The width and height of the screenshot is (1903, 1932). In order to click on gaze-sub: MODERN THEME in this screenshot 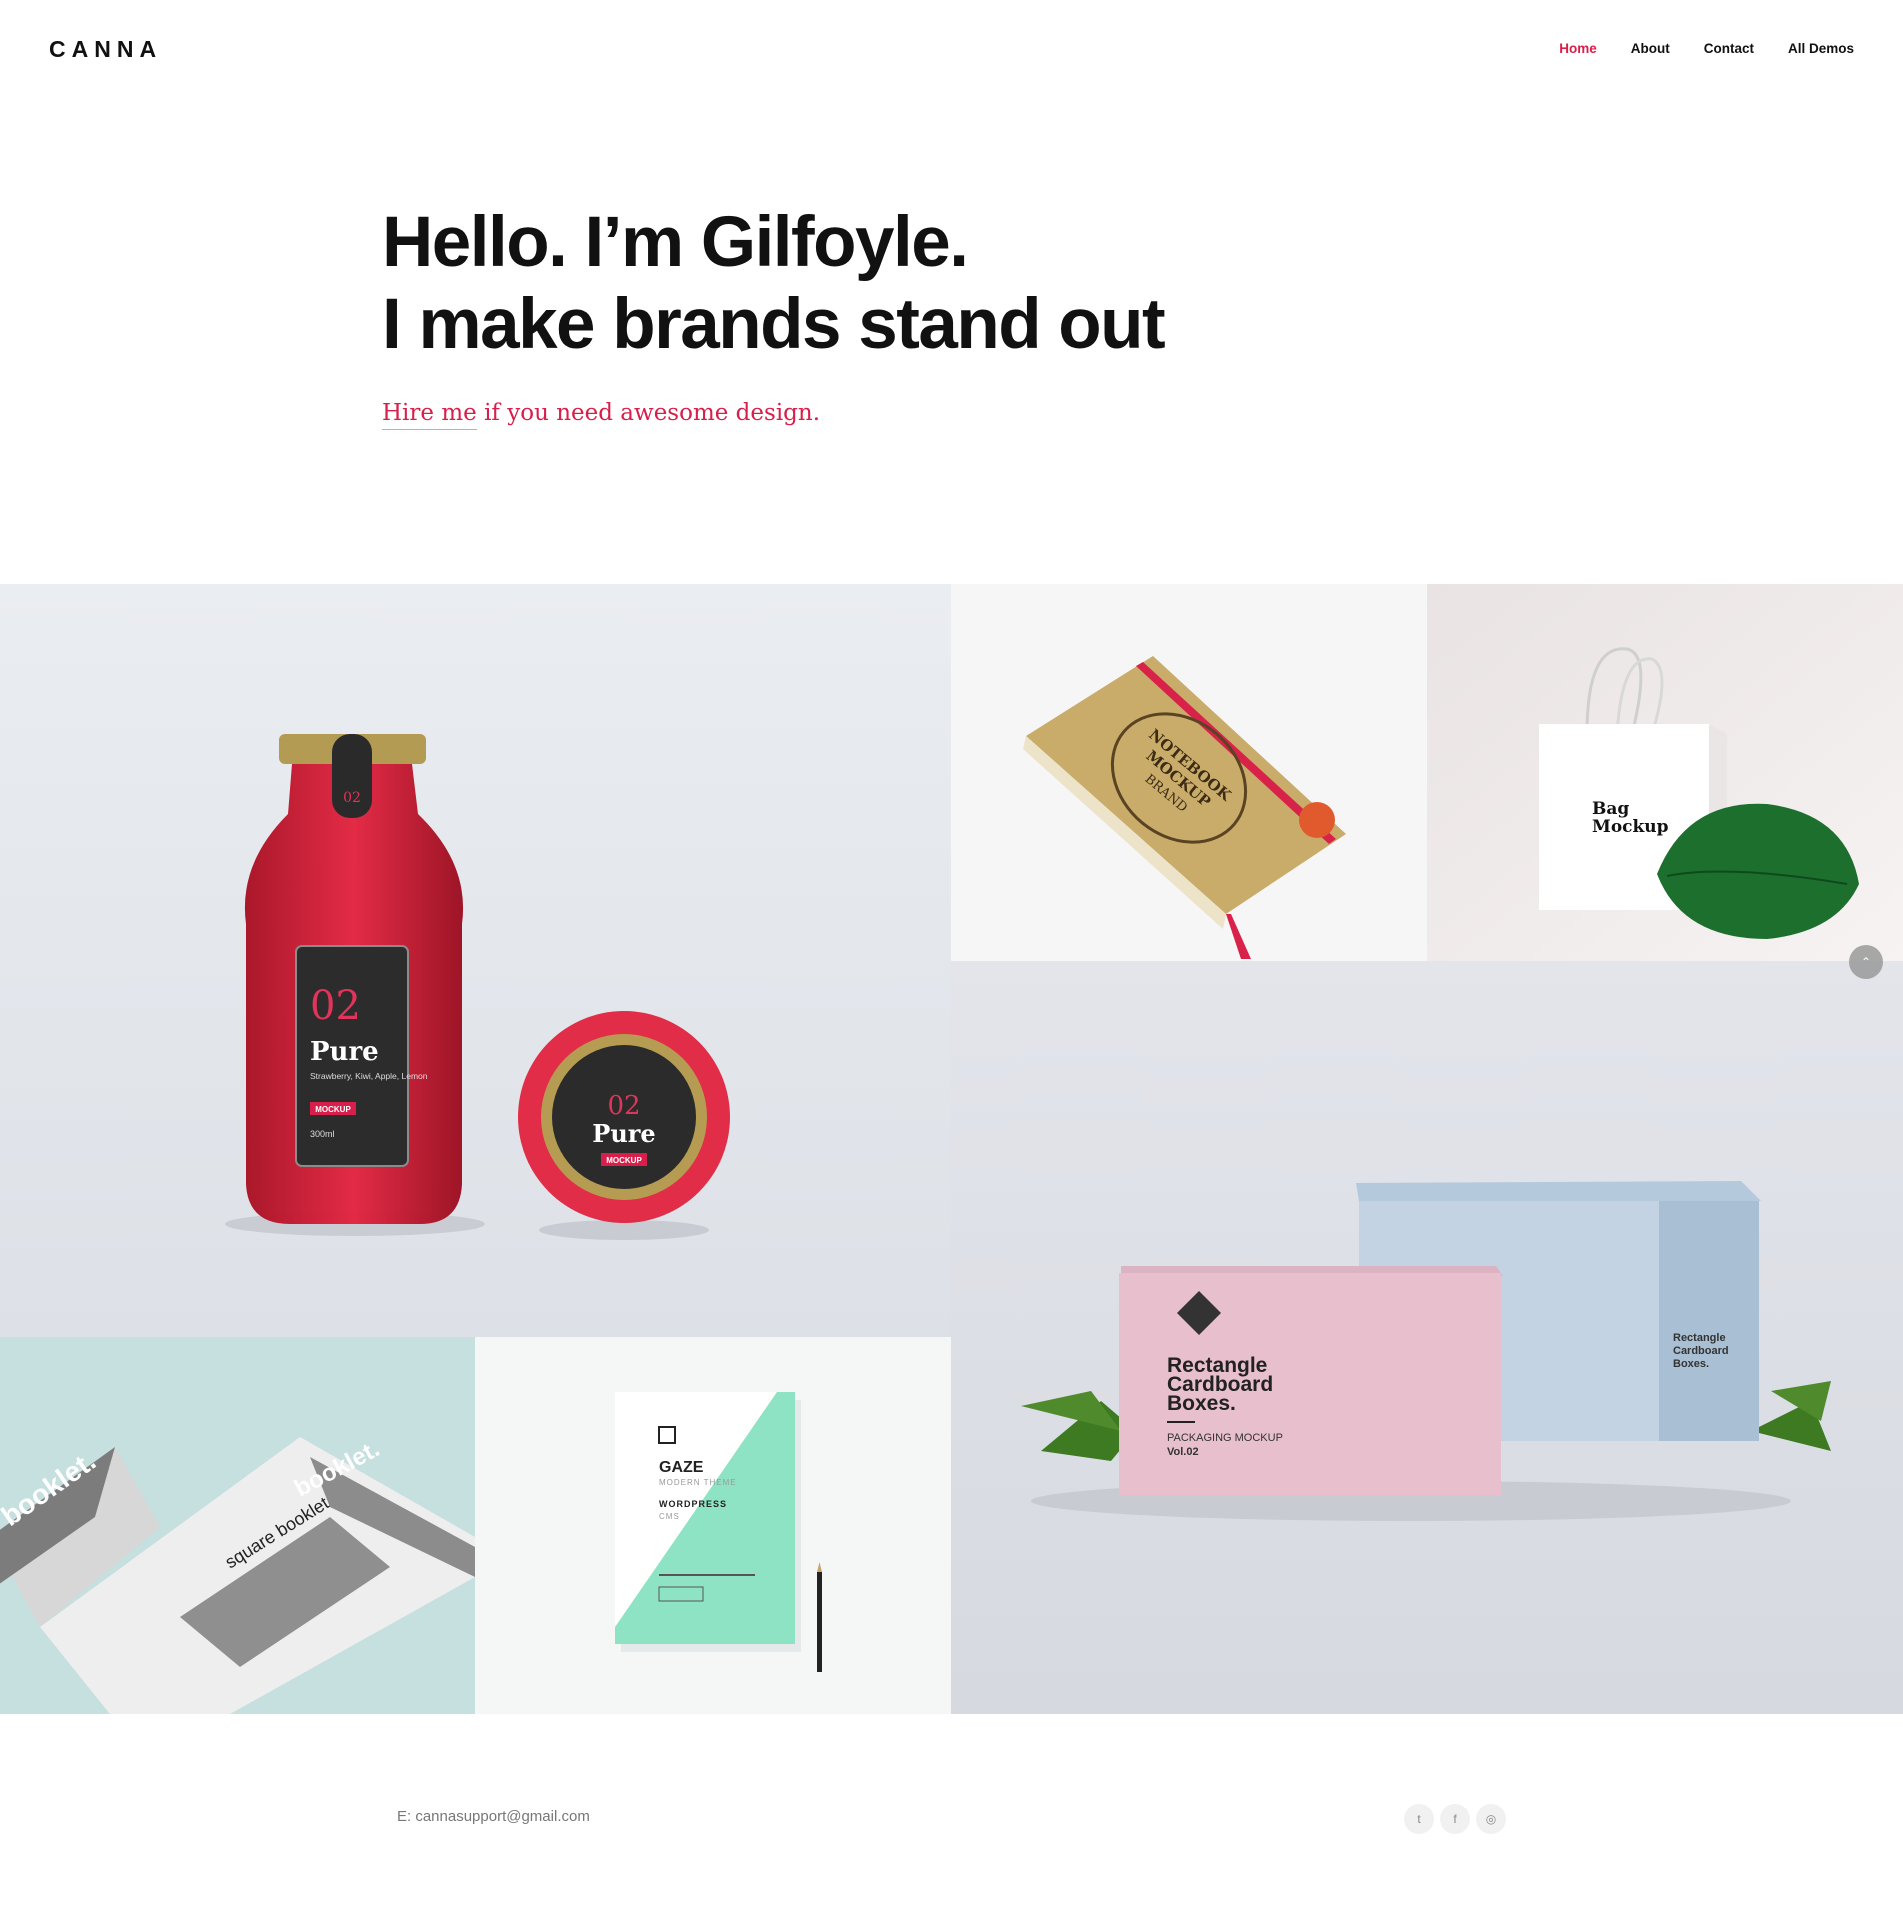, I will do `click(698, 1482)`.